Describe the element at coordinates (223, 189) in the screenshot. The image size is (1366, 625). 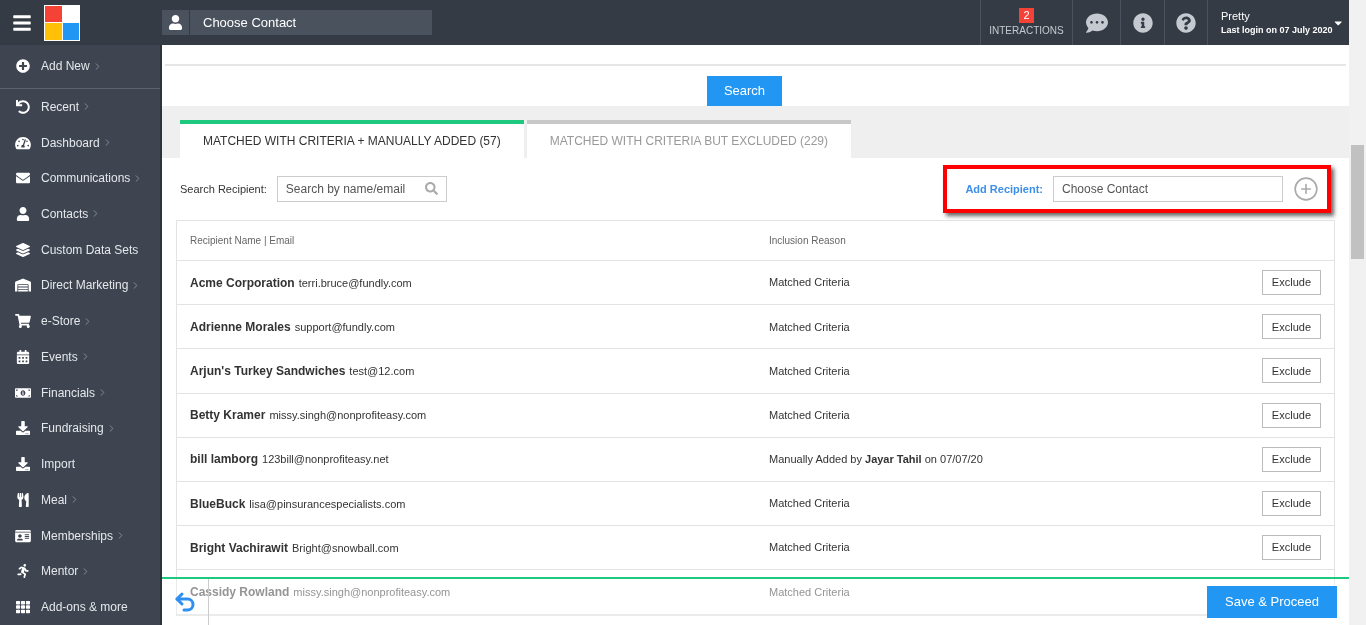
I see `search-label: Search Recipient:` at that location.